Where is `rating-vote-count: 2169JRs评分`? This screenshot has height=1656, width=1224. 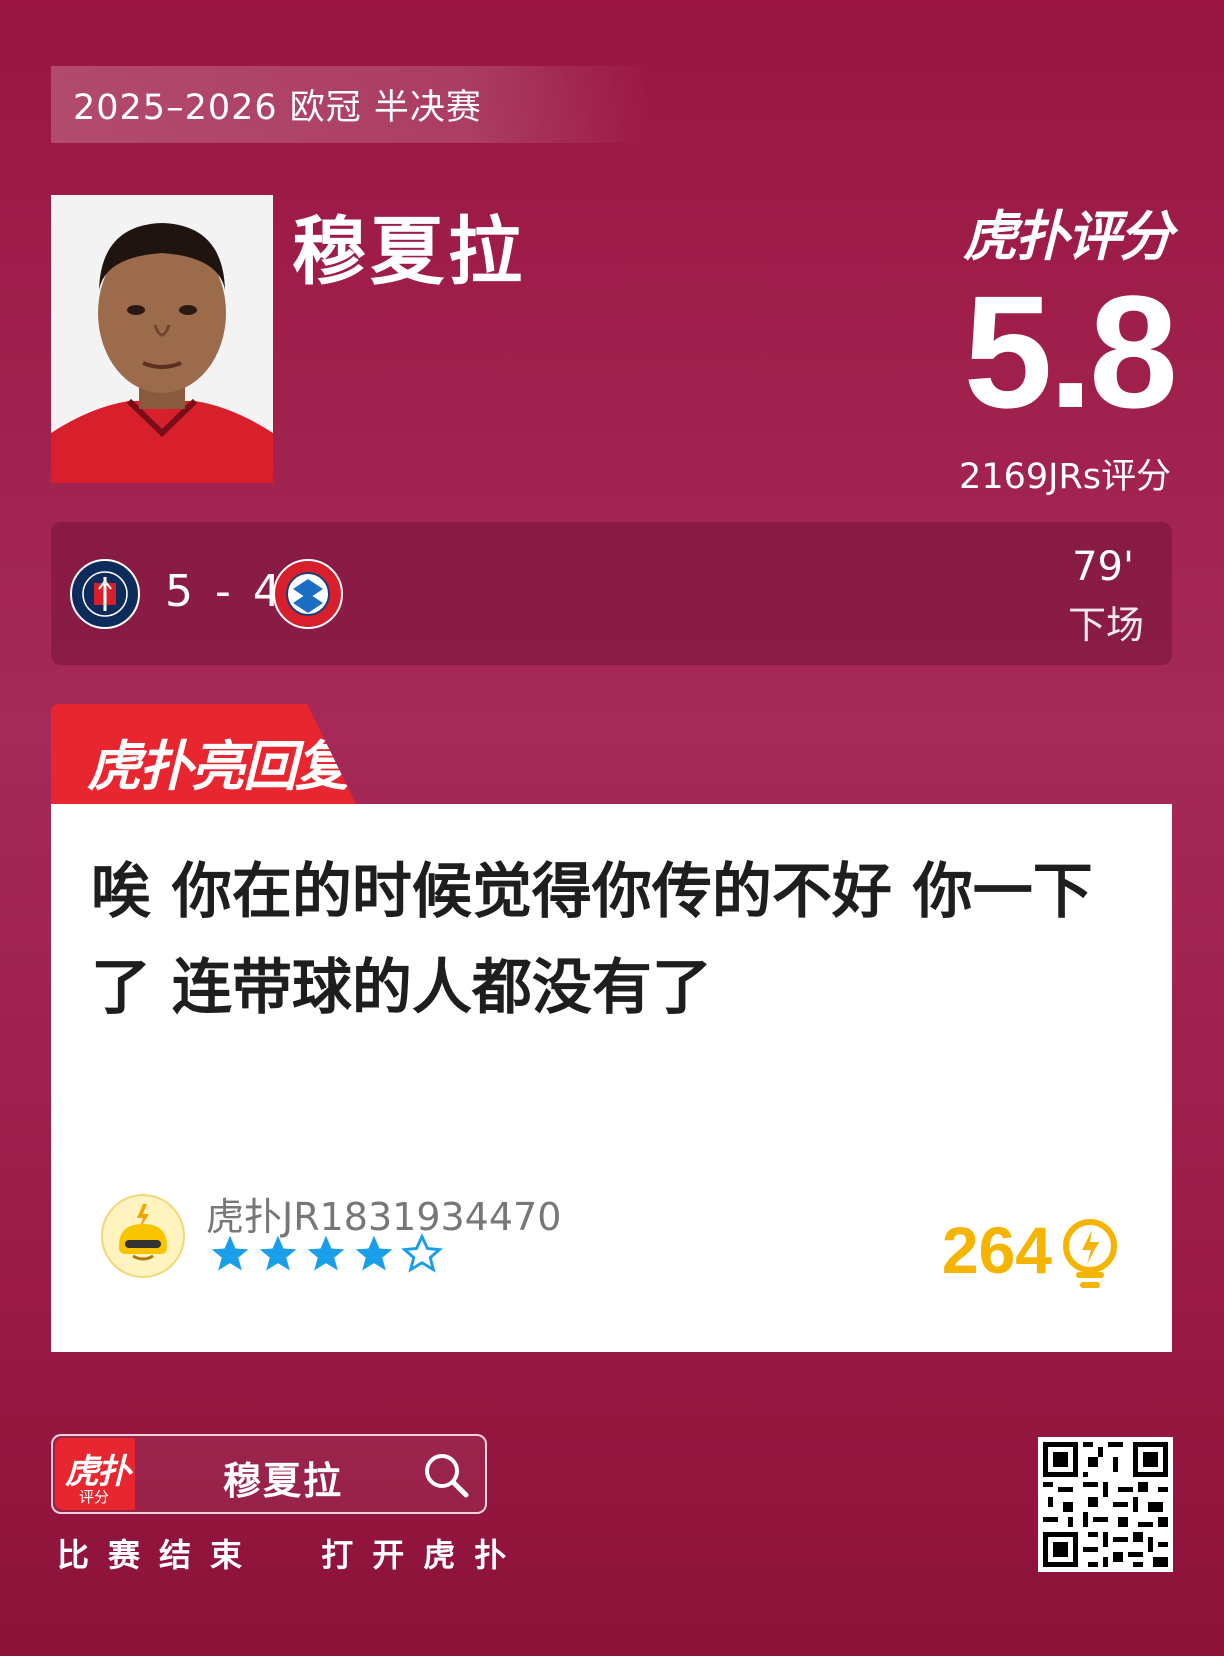 rating-vote-count: 2169JRs评分 is located at coordinates (1065, 477).